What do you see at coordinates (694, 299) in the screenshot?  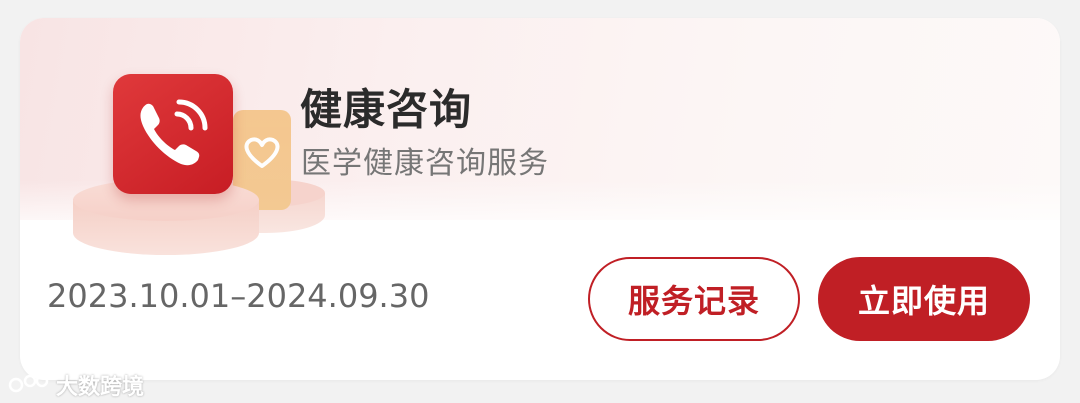 I see `service-records-button: 服务记录` at bounding box center [694, 299].